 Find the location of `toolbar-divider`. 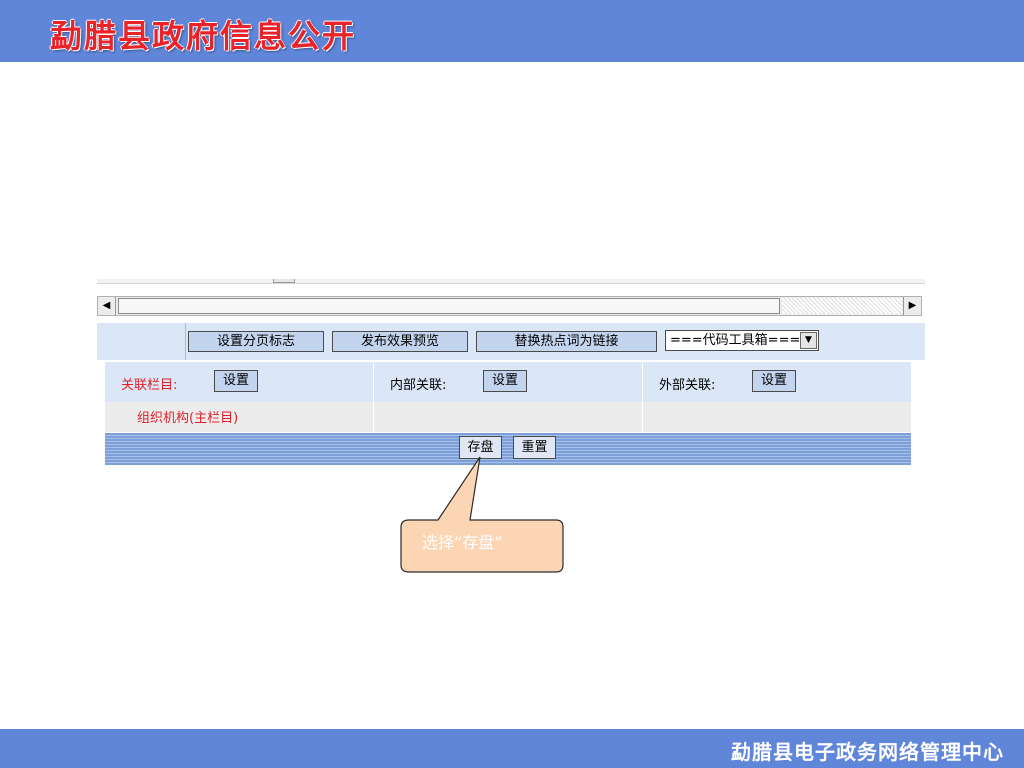

toolbar-divider is located at coordinates (185, 341).